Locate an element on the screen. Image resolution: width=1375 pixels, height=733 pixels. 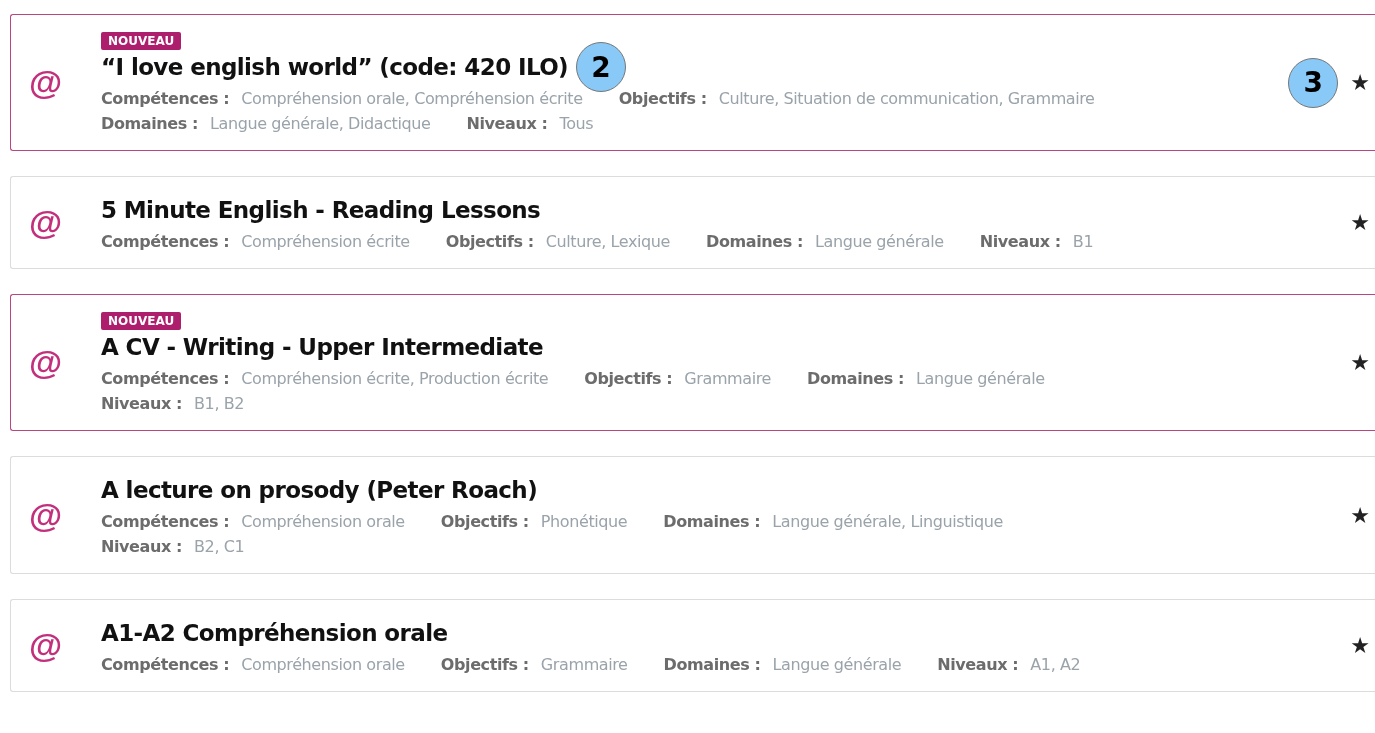
field-value: B2, C1 is located at coordinates (219, 546).